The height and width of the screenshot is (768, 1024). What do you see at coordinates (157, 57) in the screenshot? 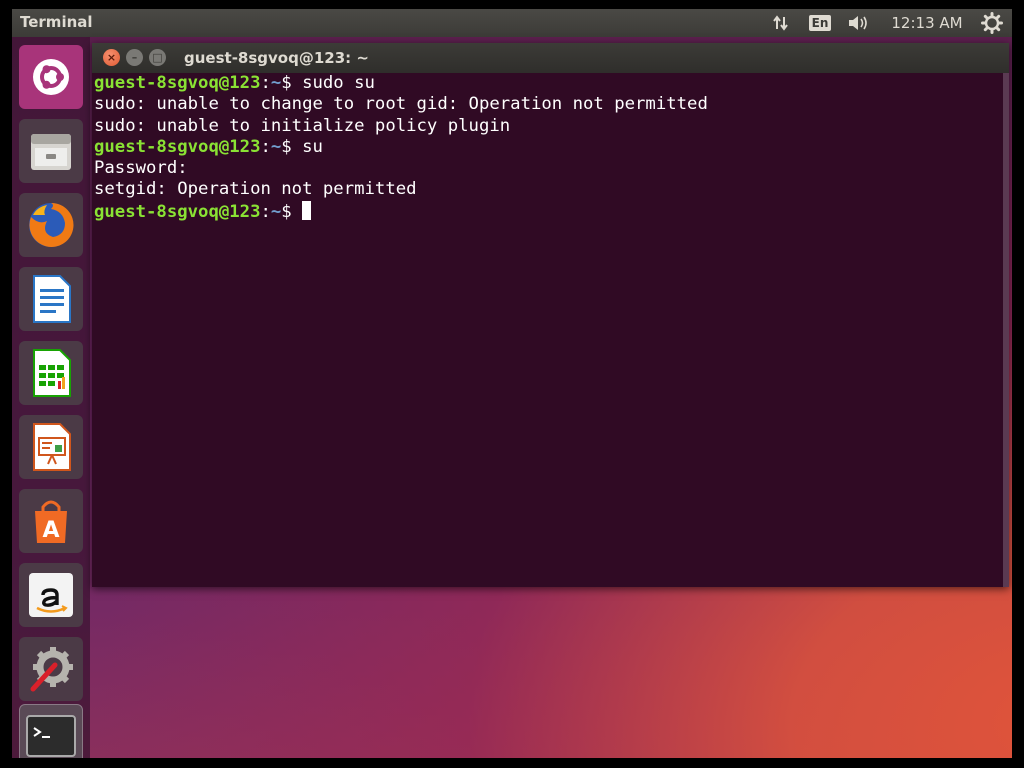
I see `maximize-button: □` at bounding box center [157, 57].